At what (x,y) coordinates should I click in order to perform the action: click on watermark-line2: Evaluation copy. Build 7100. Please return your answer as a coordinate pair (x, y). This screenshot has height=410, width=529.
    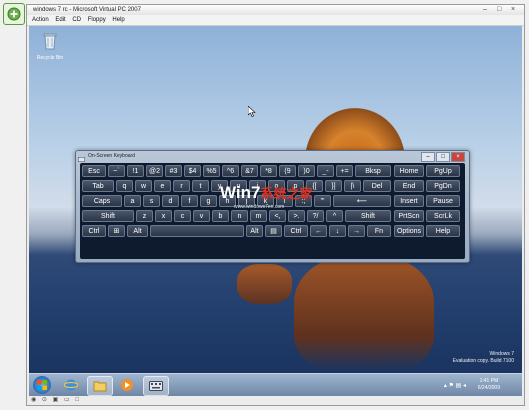
    Looking at the image, I should click on (483, 361).